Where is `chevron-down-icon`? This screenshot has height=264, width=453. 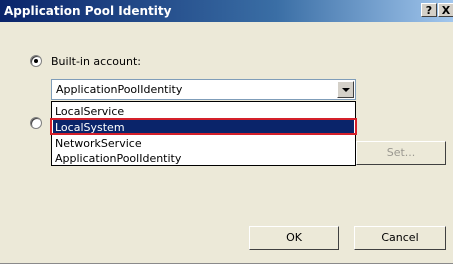
chevron-down-icon is located at coordinates (345, 89).